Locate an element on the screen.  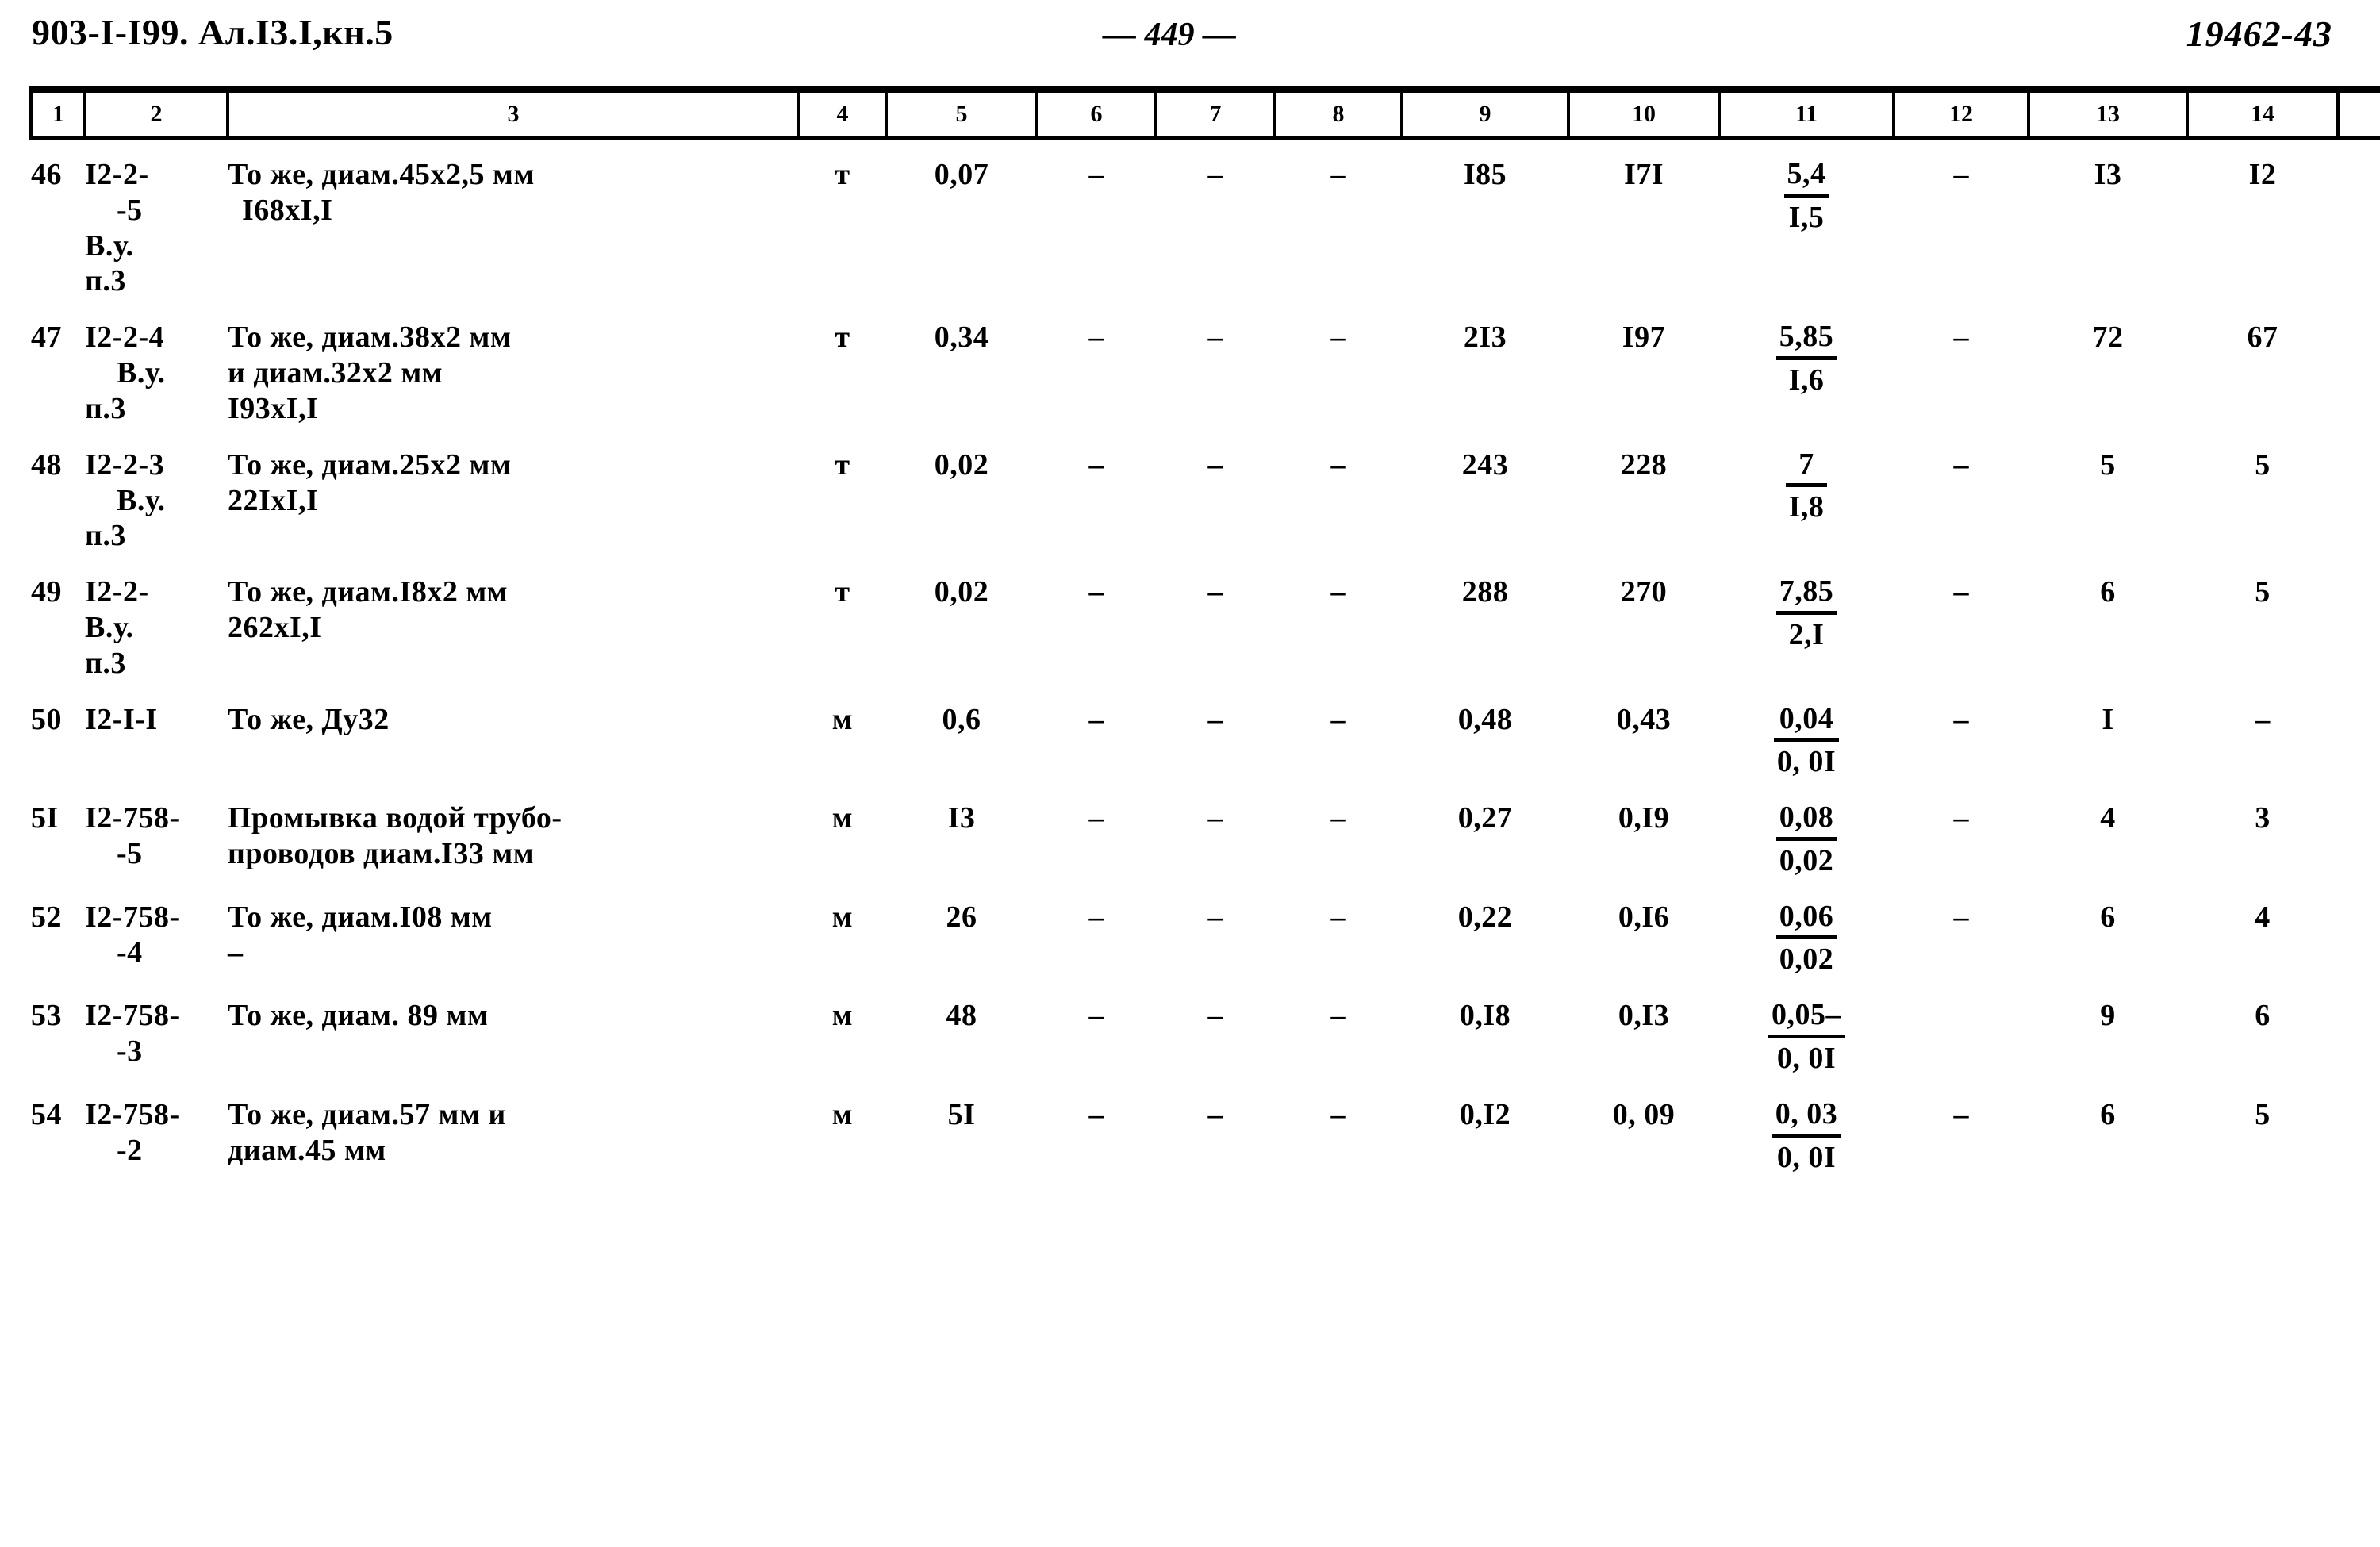
row-value-col12 is located at coordinates (1961, 1030).